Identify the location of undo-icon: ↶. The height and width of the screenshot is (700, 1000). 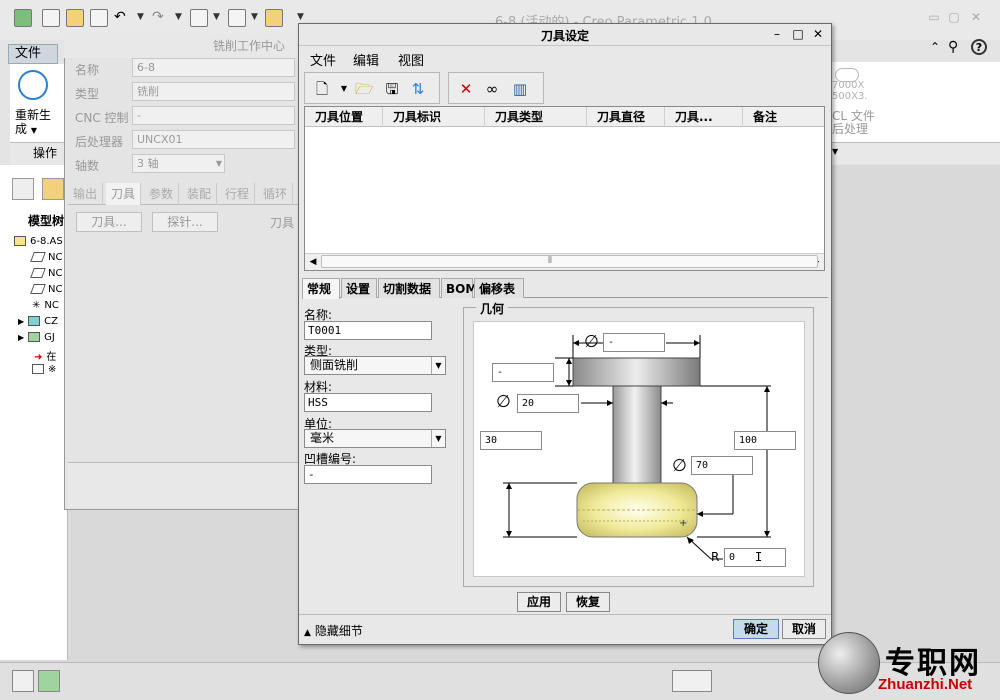
(123, 18).